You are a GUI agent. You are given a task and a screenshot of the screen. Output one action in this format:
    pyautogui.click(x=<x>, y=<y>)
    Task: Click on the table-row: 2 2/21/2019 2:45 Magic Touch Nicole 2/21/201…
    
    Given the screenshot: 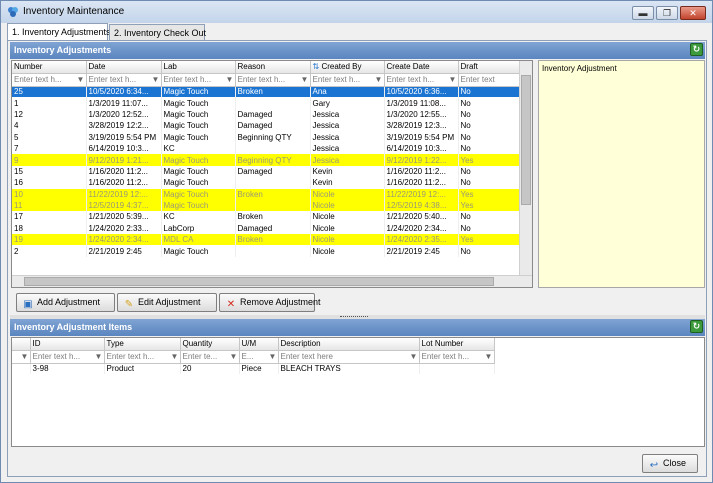 What is the action you would take?
    pyautogui.click(x=266, y=251)
    